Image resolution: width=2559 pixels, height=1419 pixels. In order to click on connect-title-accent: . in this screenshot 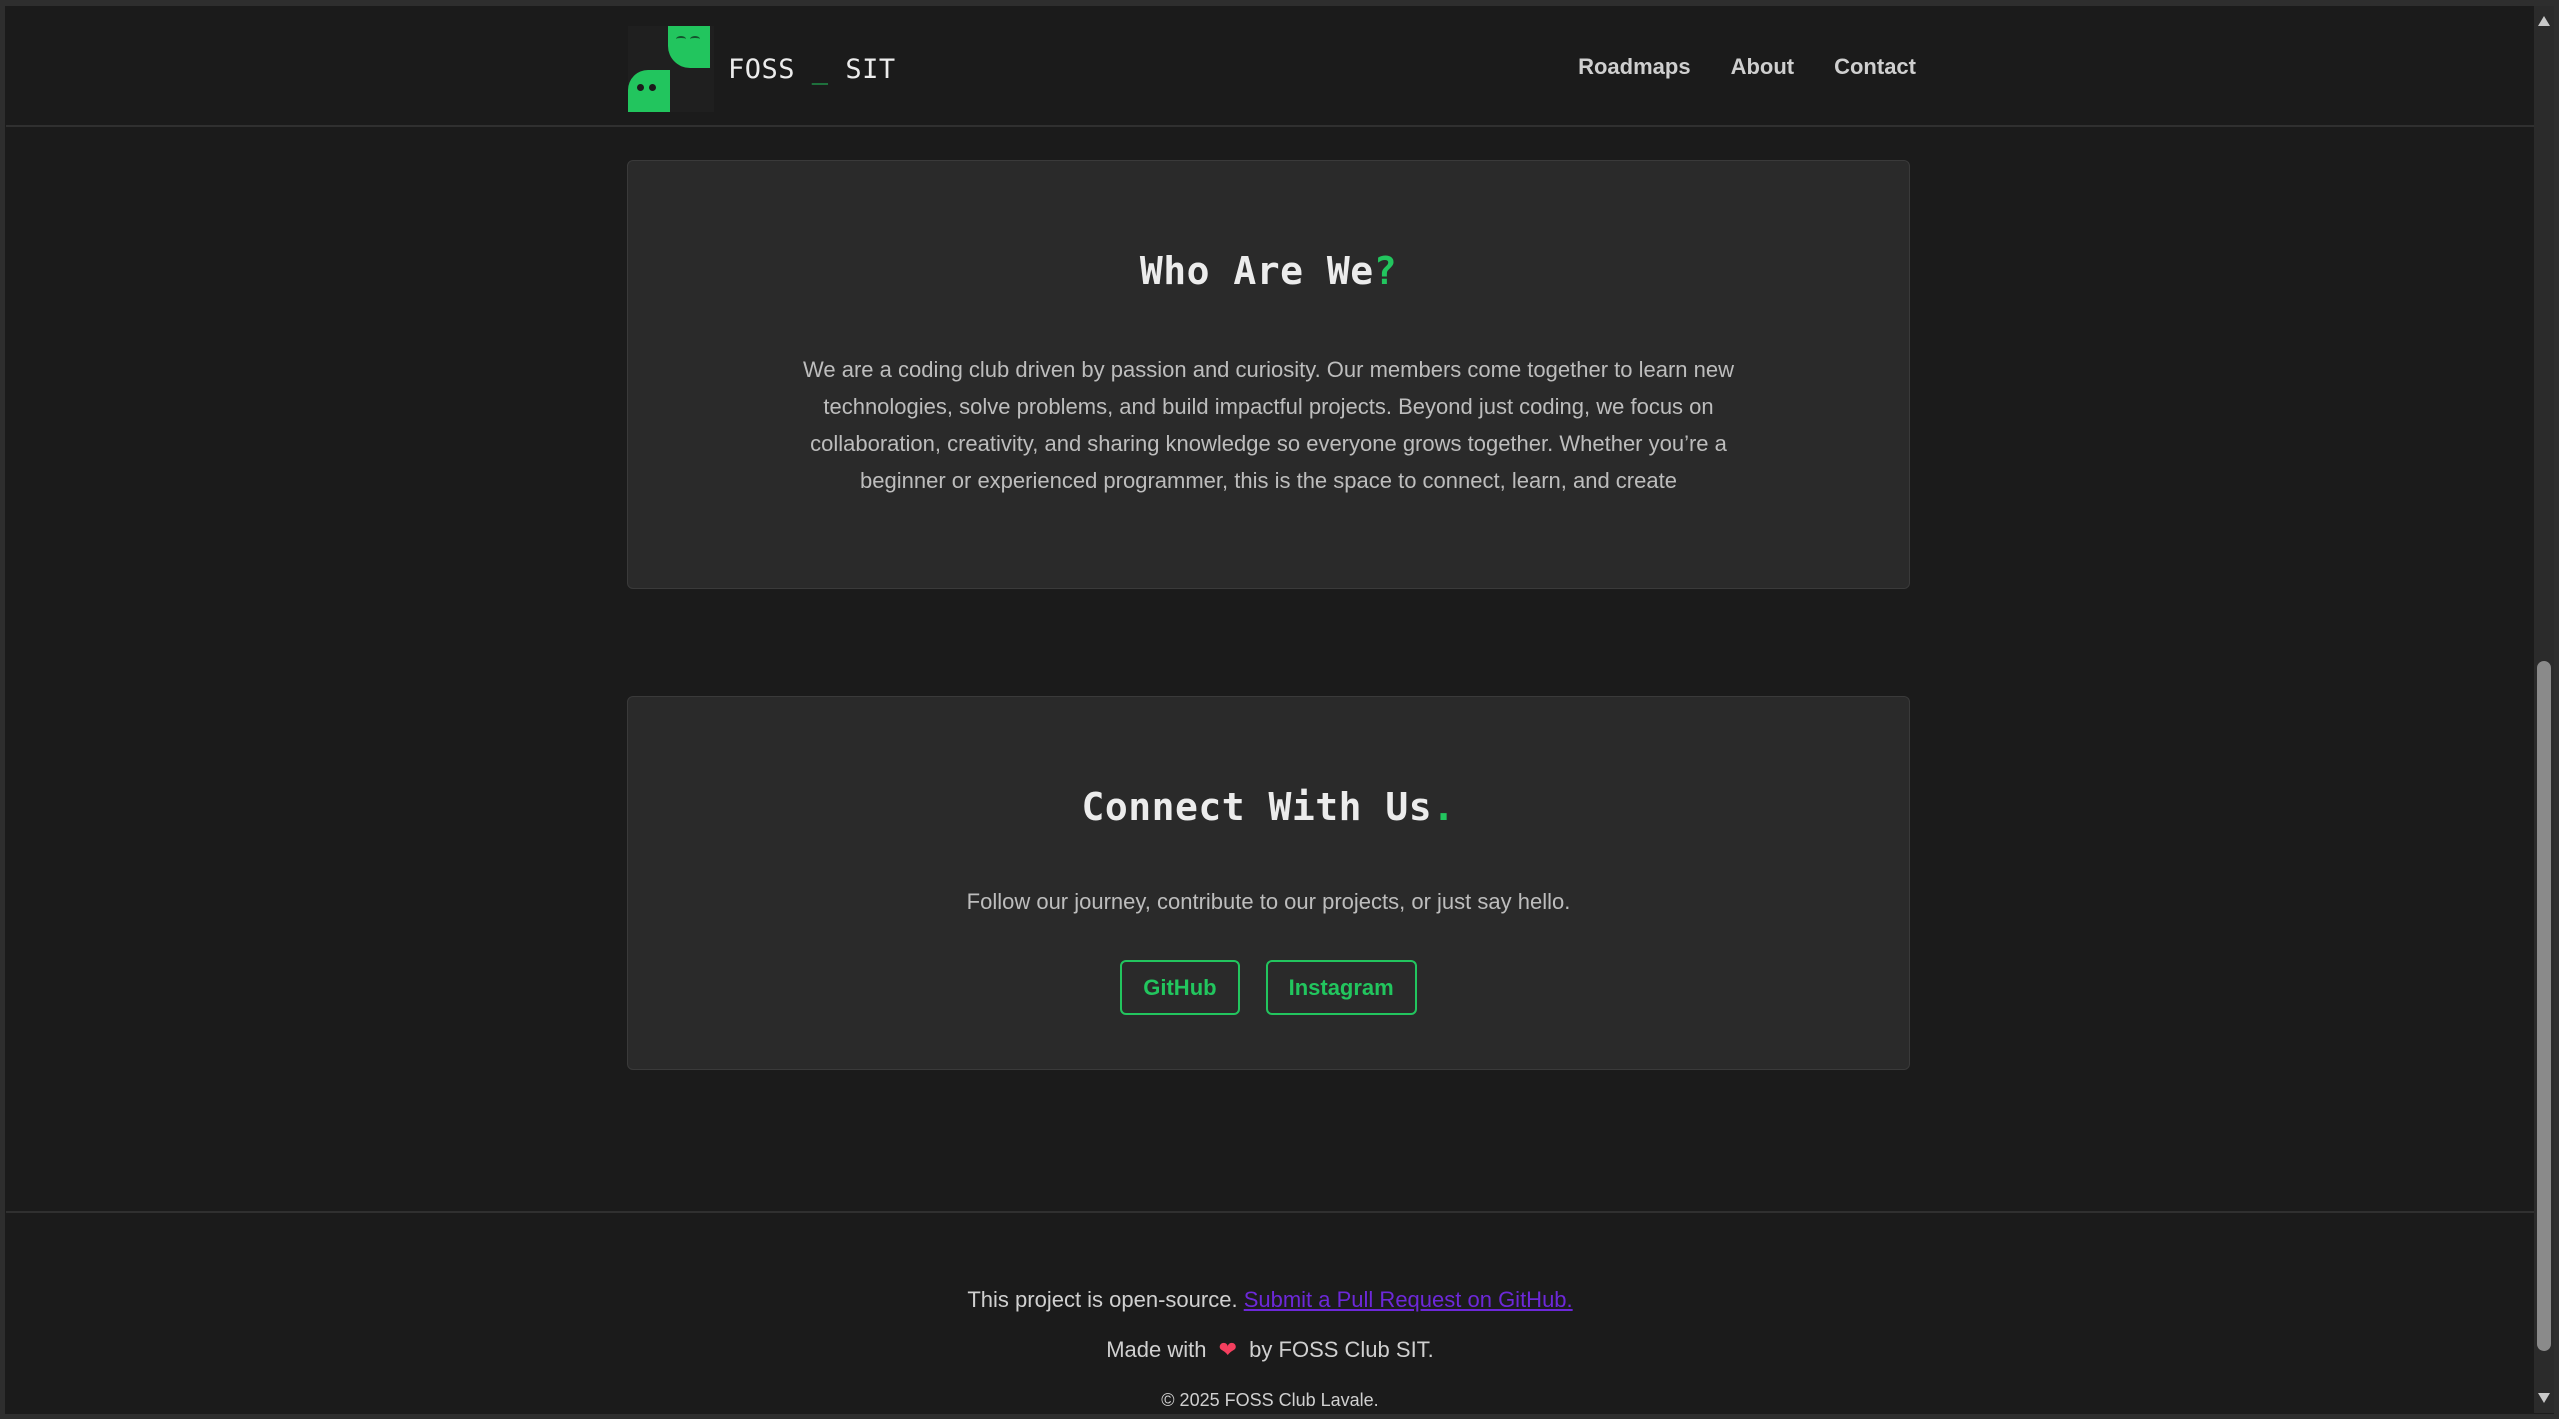, I will do `click(1444, 807)`.